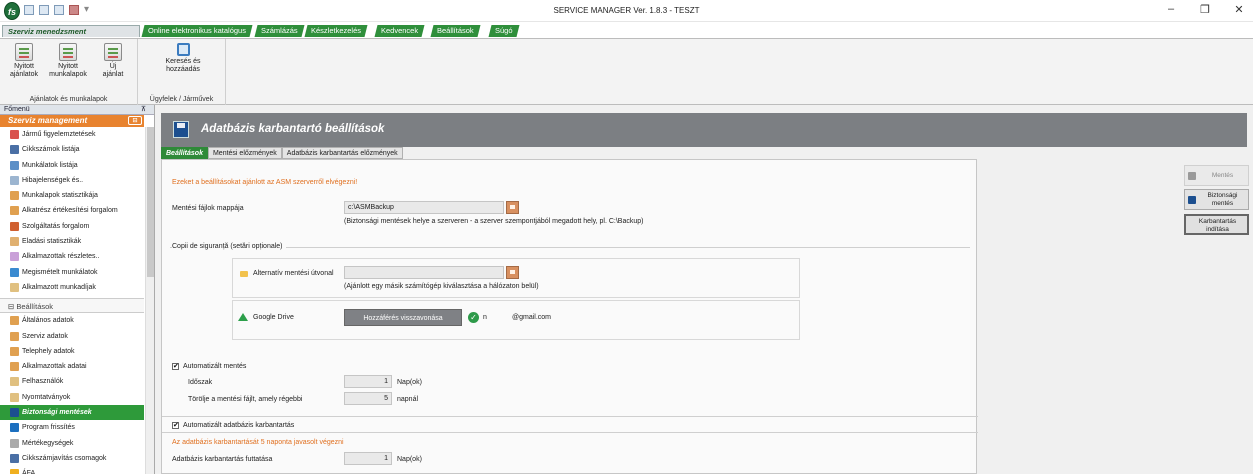  I want to click on save-button: Mentés, so click(1216, 175).